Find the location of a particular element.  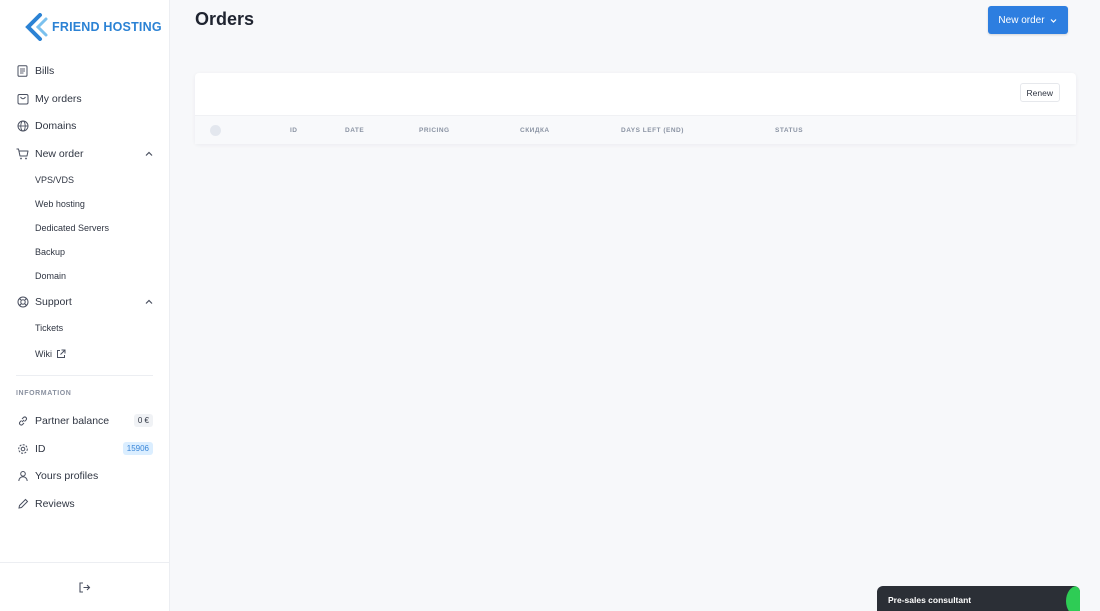

presales-chat-label: Pre-sales consultant is located at coordinates (930, 600).